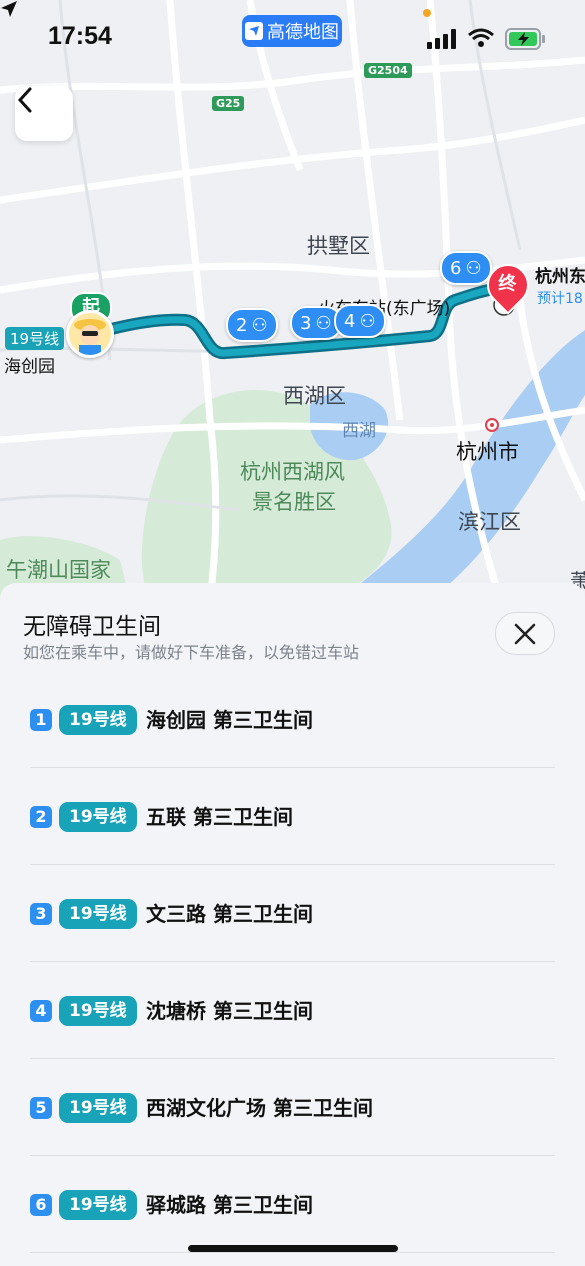 The height and width of the screenshot is (1266, 585). Describe the element at coordinates (35, 338) in the screenshot. I see `start-line-tag: 19号线` at that location.